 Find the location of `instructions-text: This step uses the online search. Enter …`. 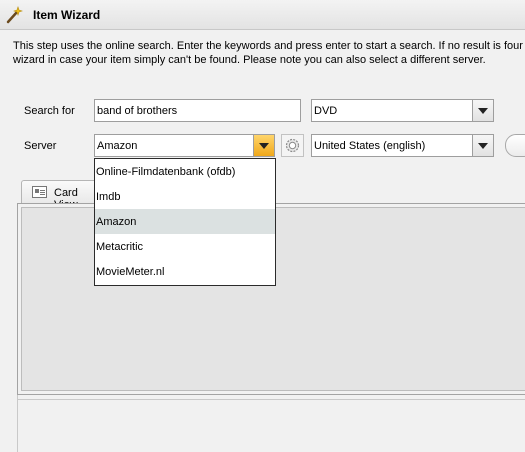

instructions-text: This step uses the online search. Enter … is located at coordinates (269, 53).